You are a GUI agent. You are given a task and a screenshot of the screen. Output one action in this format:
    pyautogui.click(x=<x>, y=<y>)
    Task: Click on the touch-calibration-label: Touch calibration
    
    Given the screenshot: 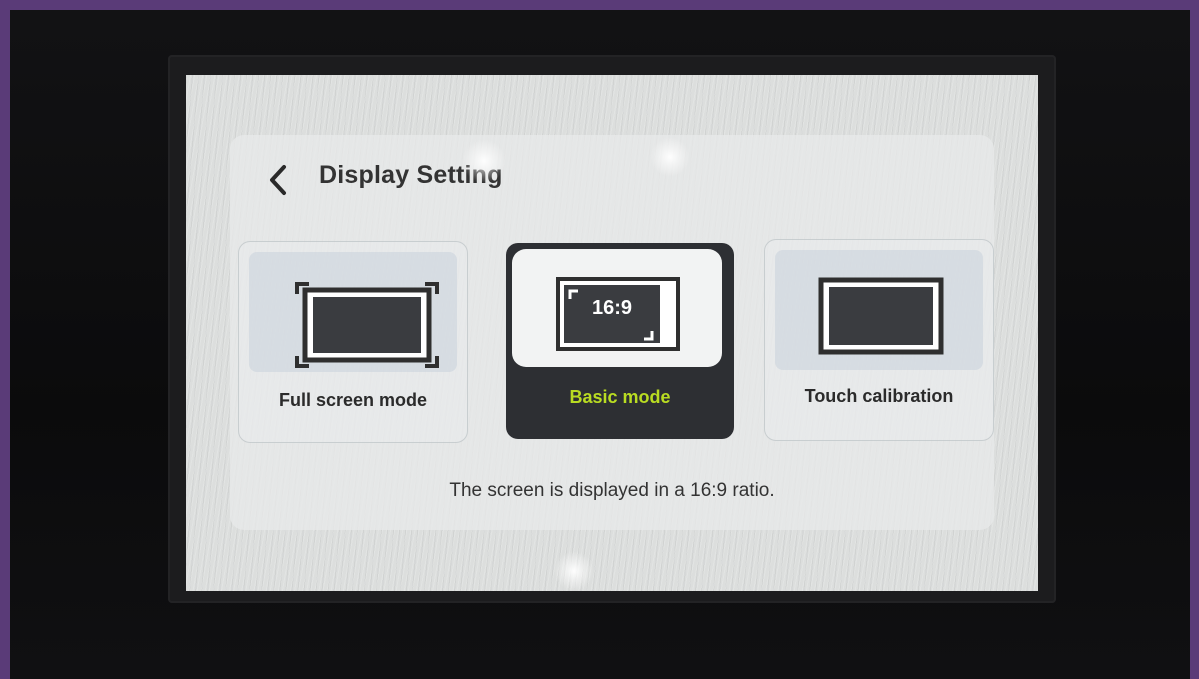 What is the action you would take?
    pyautogui.click(x=879, y=396)
    